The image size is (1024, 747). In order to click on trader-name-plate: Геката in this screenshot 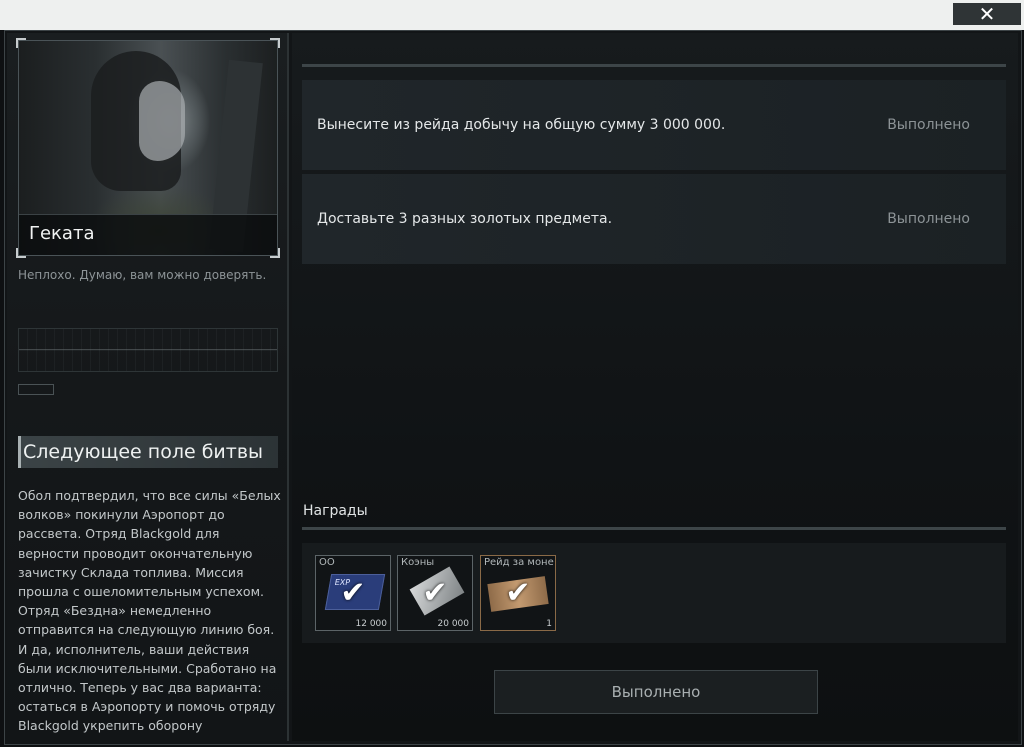, I will do `click(148, 234)`.